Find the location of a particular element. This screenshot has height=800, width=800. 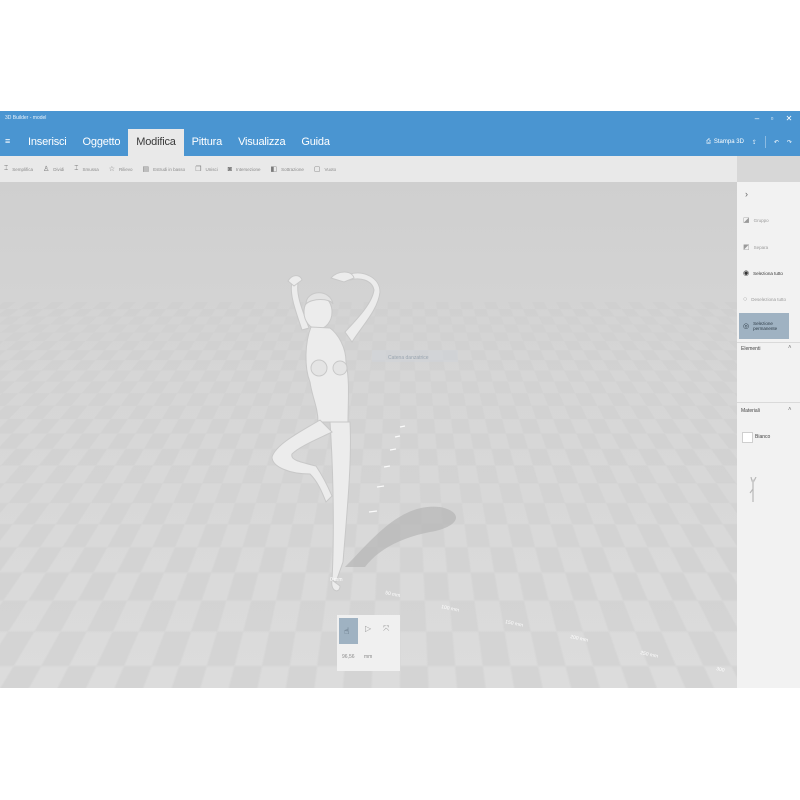

toolbar-label: Semplifica is located at coordinates (22, 169).